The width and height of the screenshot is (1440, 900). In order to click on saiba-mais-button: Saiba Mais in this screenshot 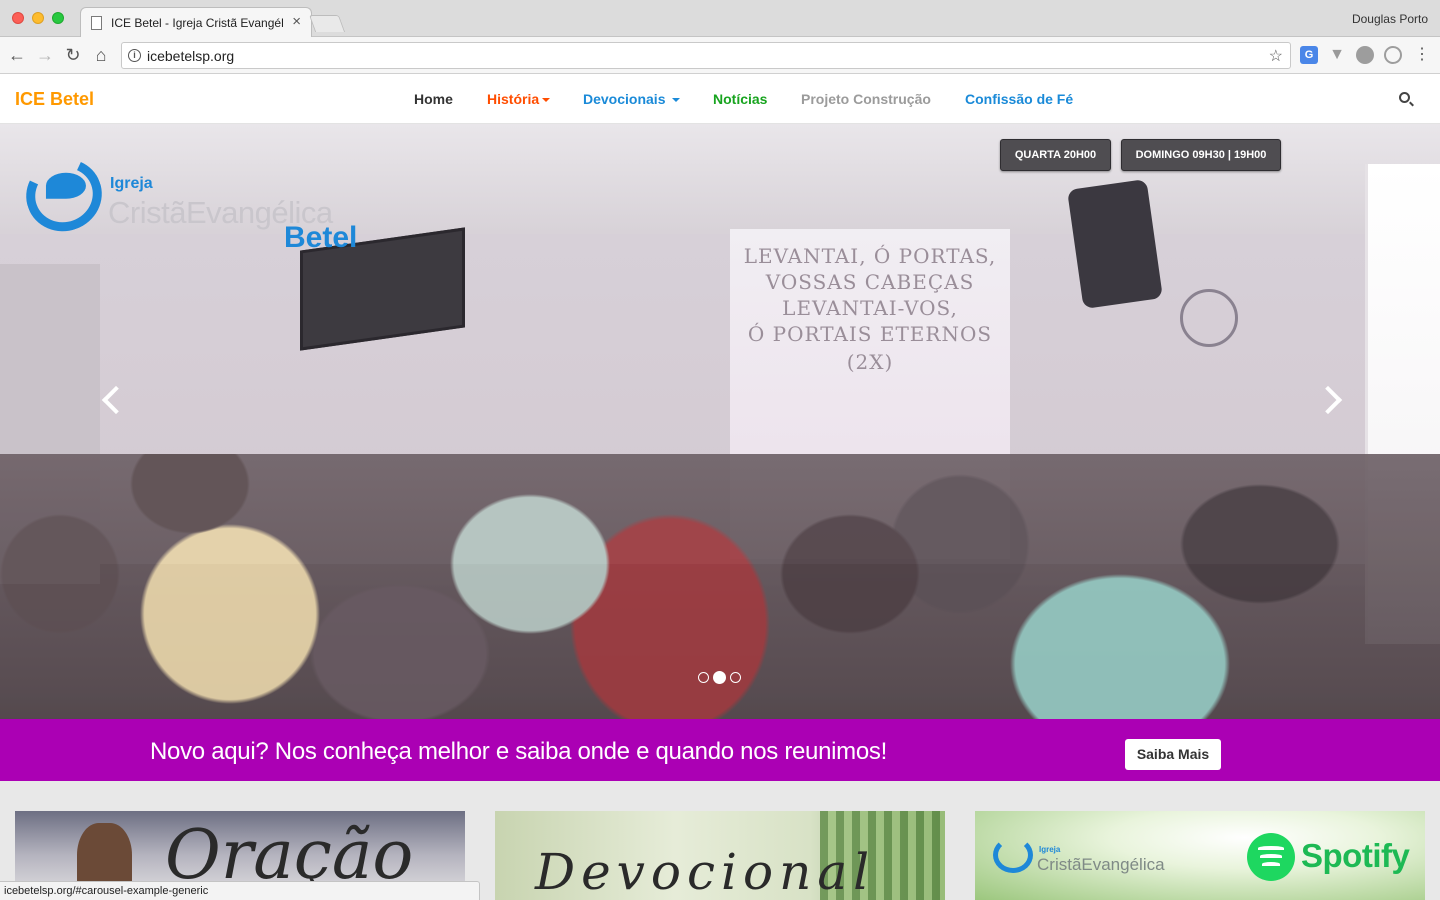, I will do `click(1173, 754)`.